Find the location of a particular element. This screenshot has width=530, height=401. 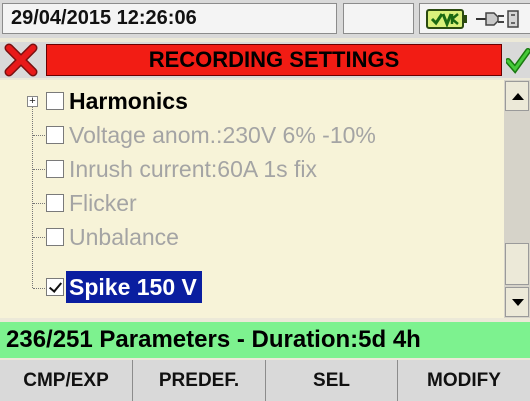

close-icon is located at coordinates (21, 62).